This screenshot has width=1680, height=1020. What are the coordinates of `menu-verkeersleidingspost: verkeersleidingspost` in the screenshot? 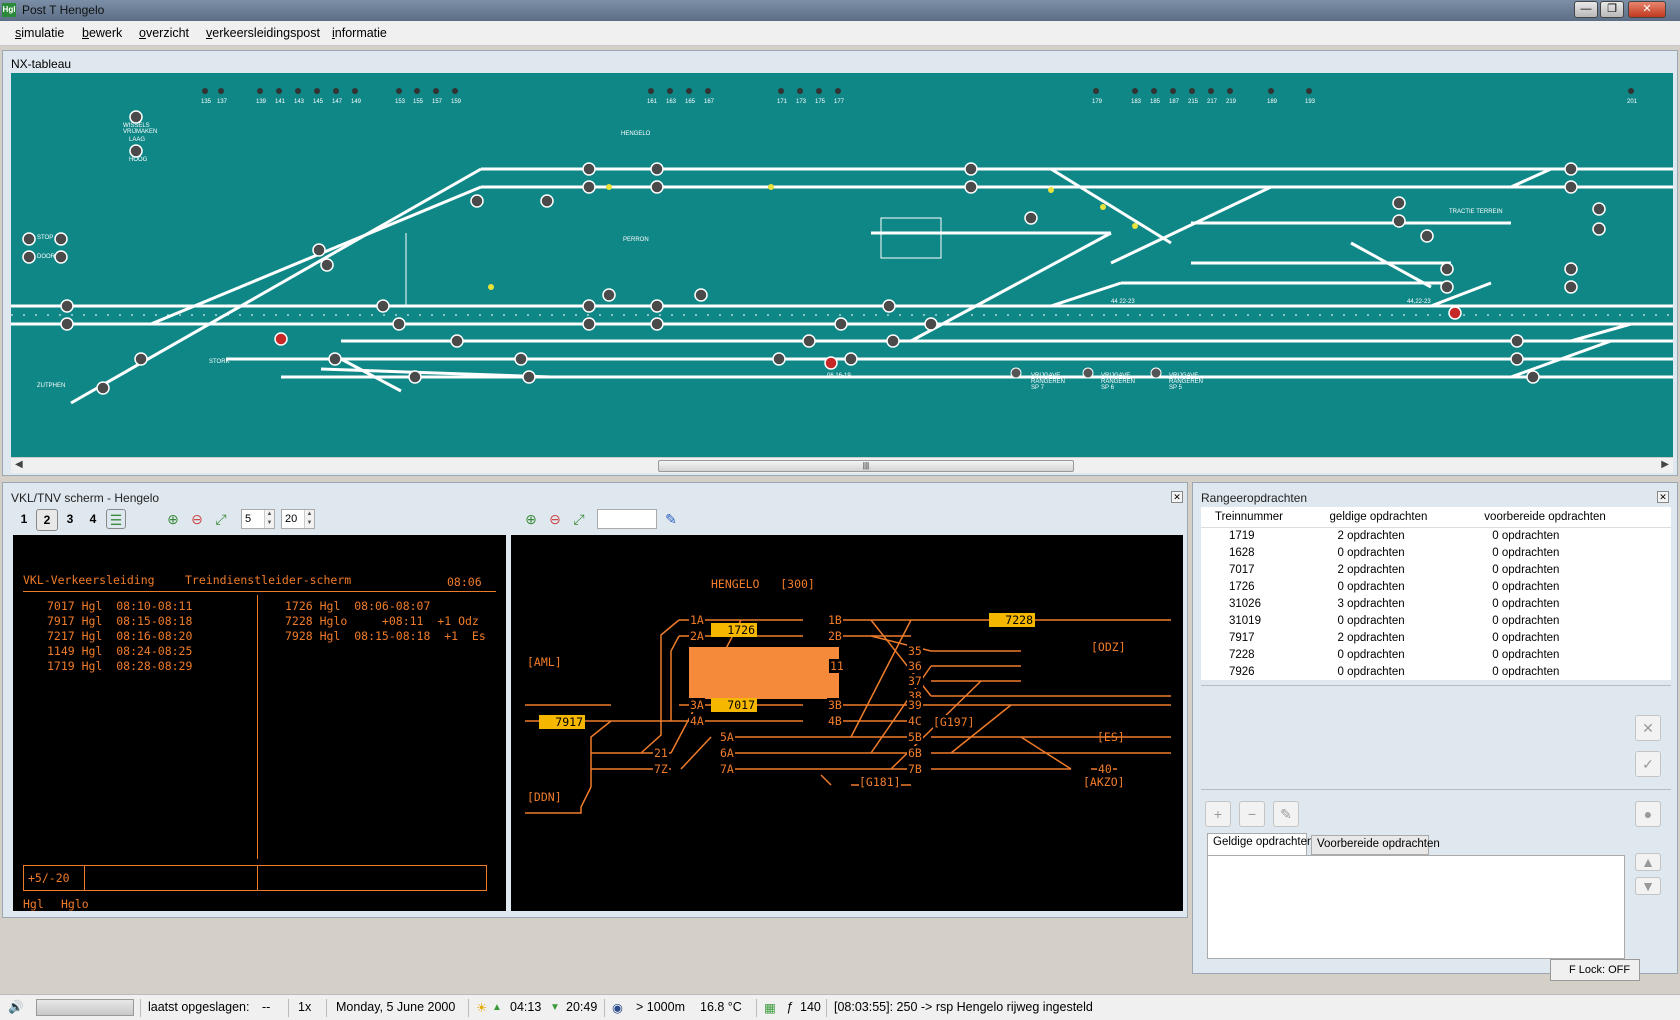 It's located at (263, 33).